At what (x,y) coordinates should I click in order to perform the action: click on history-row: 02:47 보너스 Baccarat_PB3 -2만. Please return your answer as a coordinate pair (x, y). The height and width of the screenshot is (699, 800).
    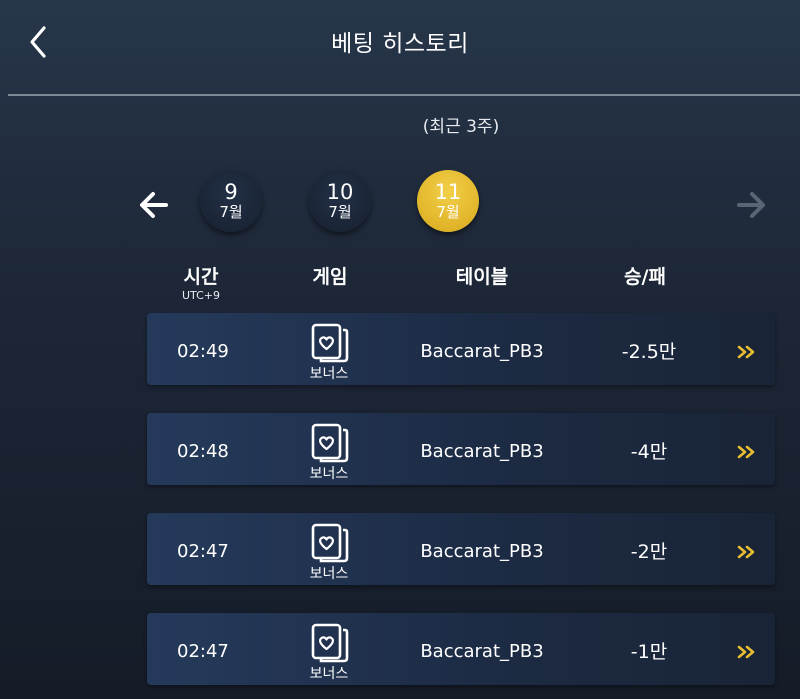
    Looking at the image, I should click on (461, 549).